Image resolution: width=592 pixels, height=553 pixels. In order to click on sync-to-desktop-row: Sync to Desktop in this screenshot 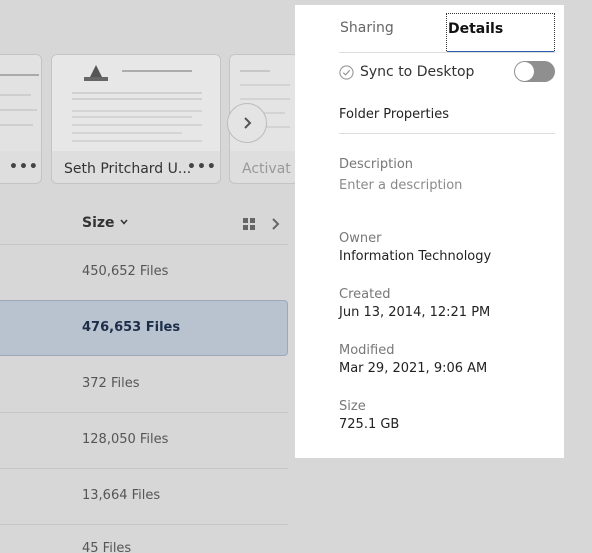, I will do `click(447, 72)`.